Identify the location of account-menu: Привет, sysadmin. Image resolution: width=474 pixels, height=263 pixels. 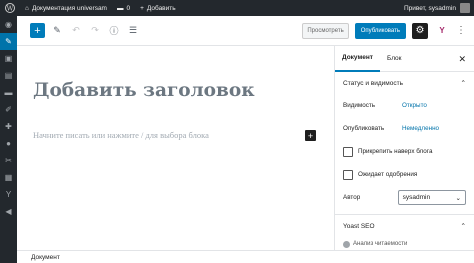
(439, 8).